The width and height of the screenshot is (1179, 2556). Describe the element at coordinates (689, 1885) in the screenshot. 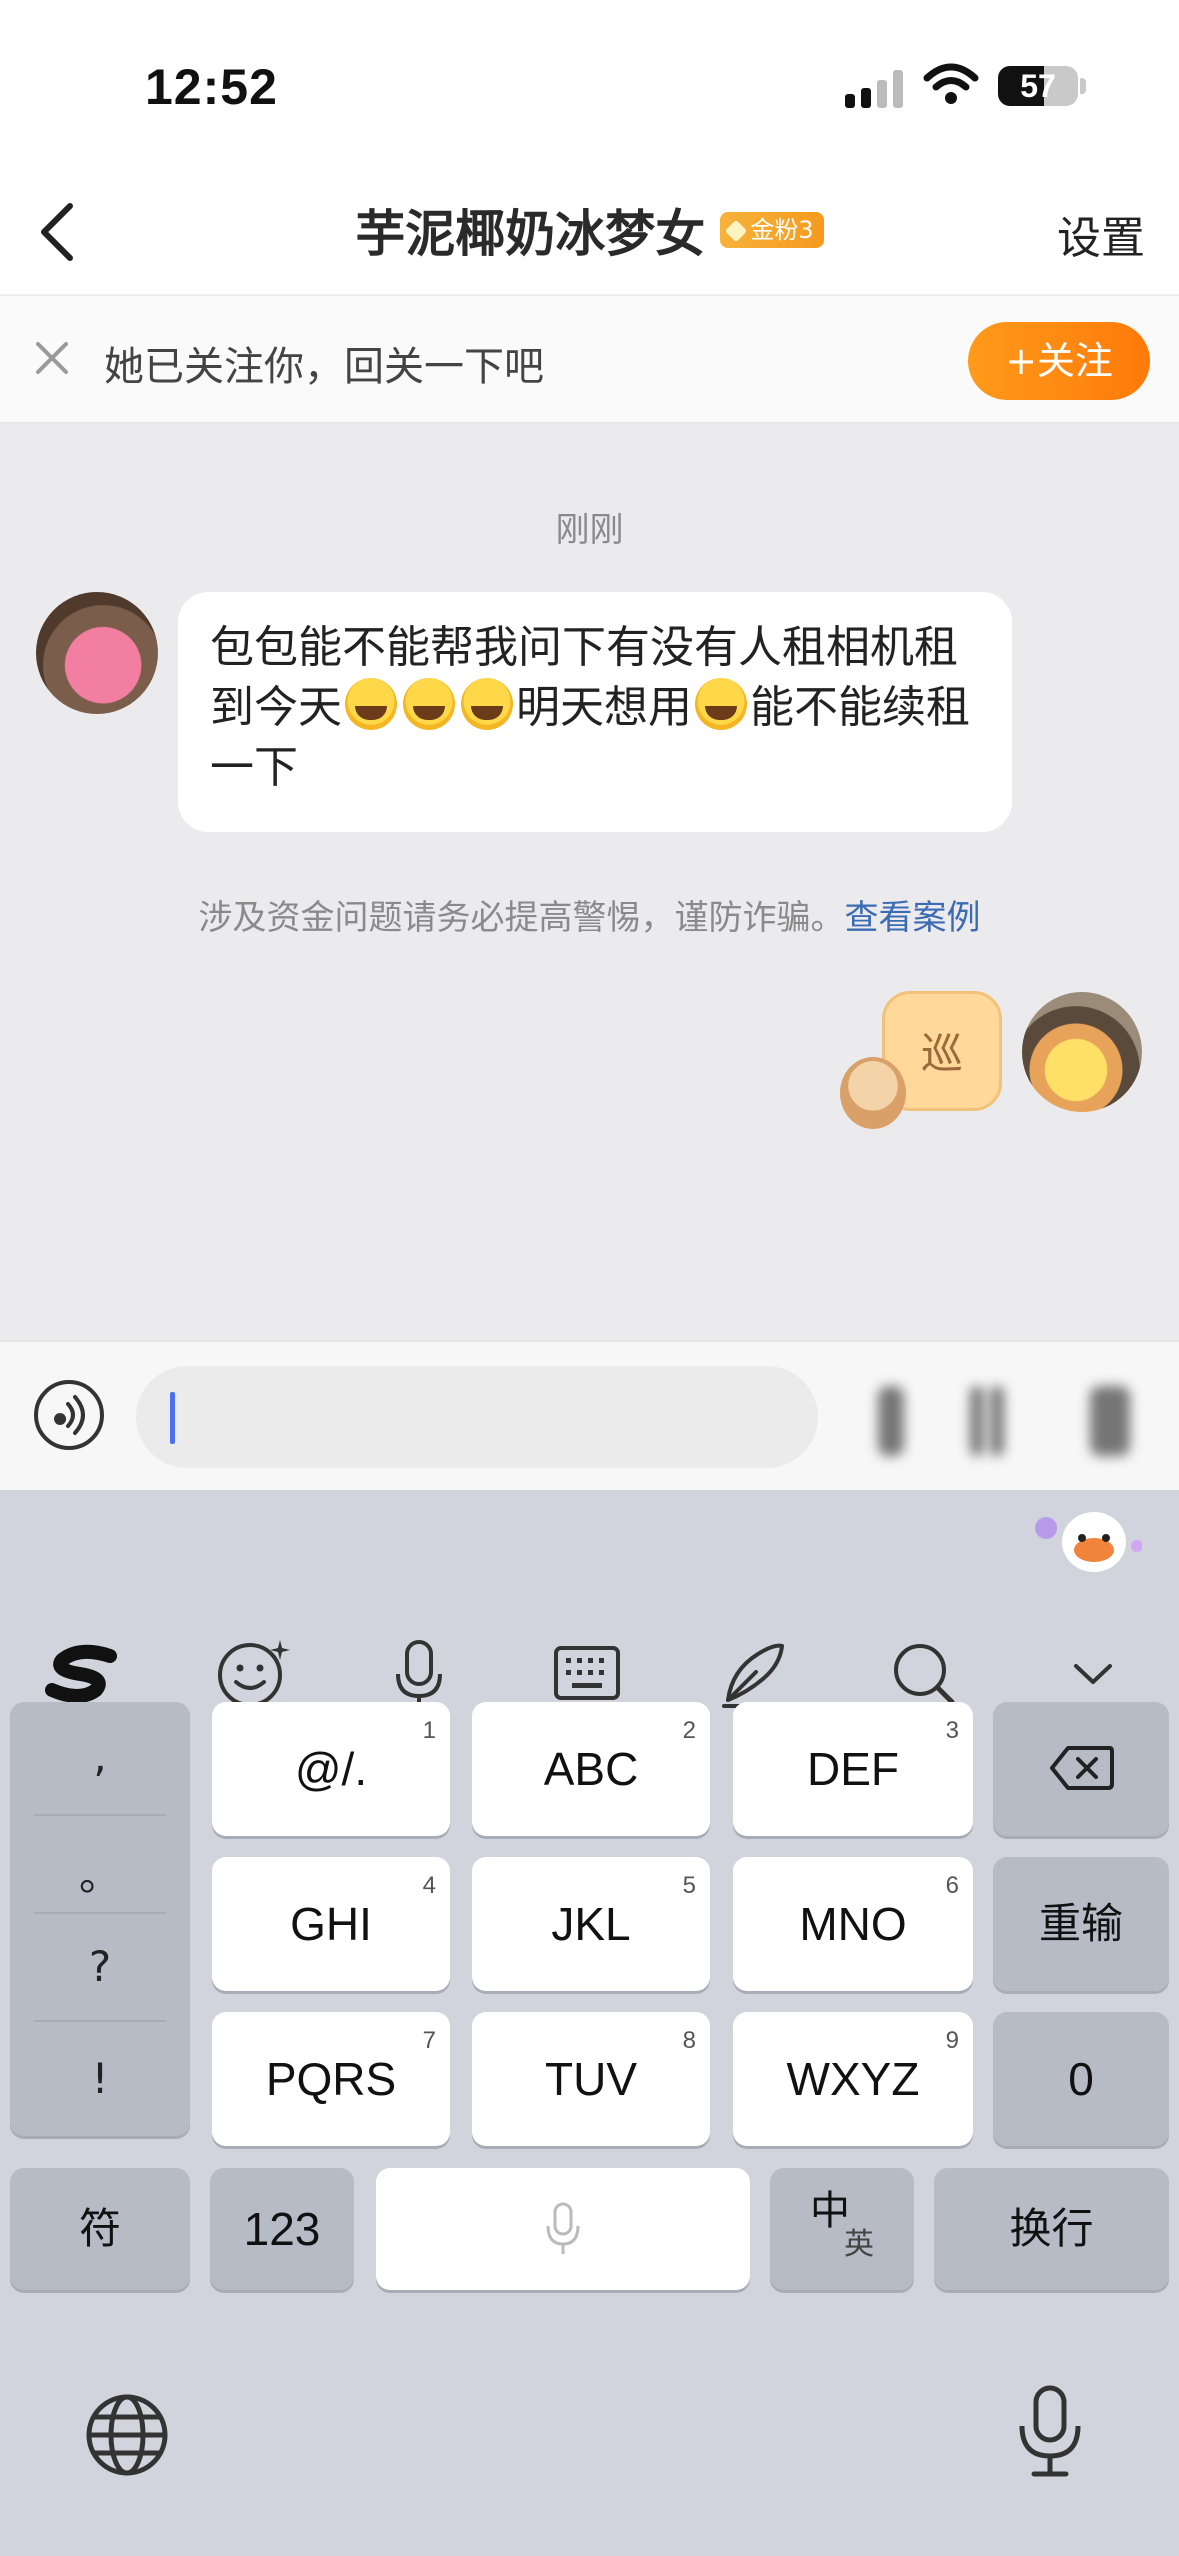

I see `key-number: 5` at that location.